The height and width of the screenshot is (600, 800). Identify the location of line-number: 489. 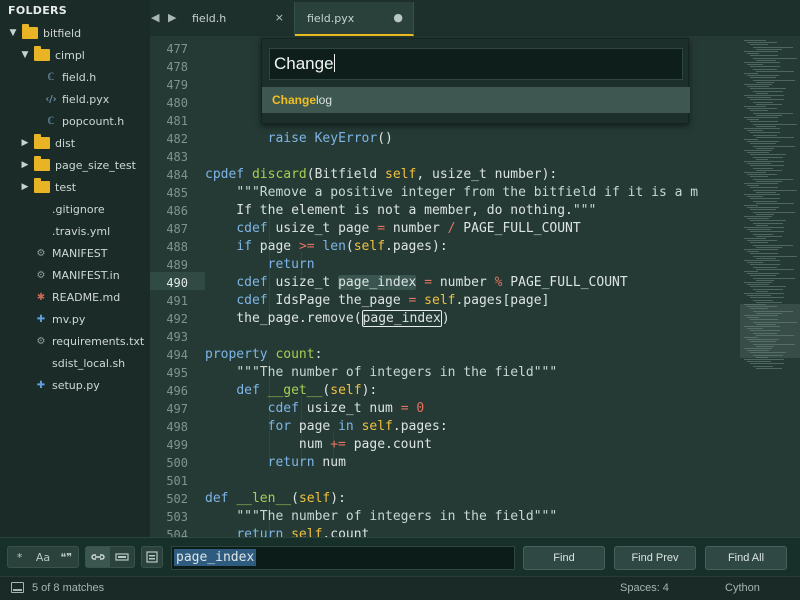
(177, 265).